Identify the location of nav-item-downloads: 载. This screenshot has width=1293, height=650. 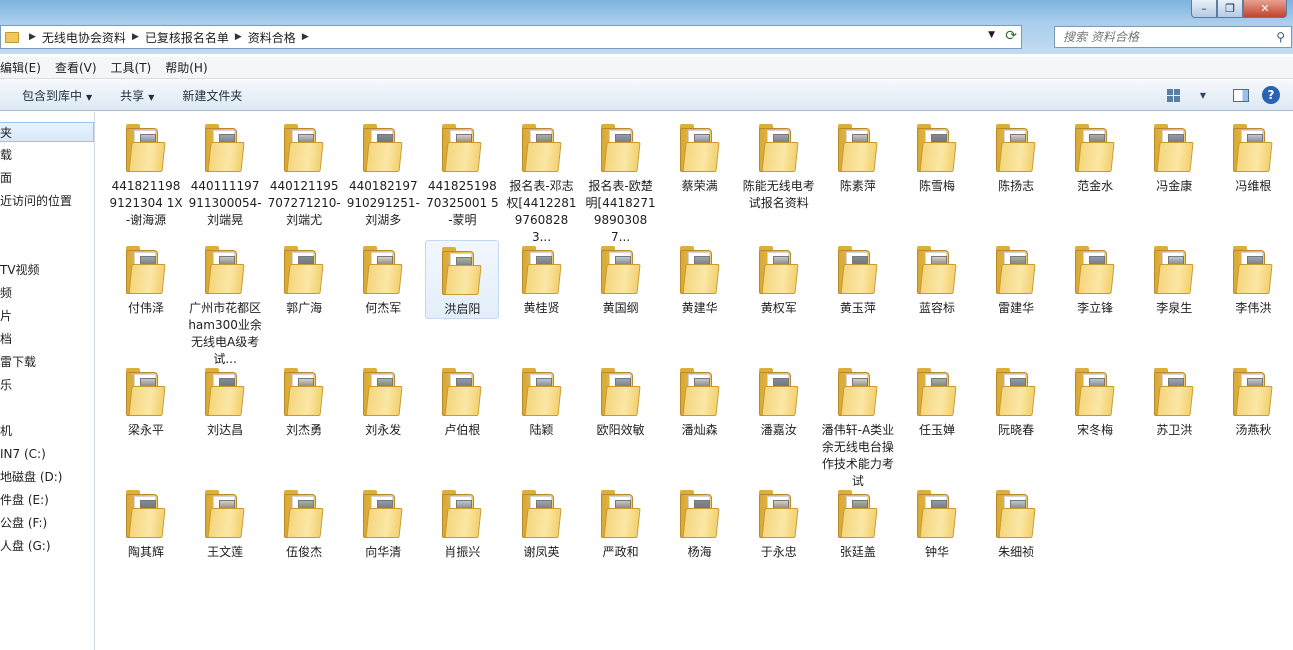
(6, 155).